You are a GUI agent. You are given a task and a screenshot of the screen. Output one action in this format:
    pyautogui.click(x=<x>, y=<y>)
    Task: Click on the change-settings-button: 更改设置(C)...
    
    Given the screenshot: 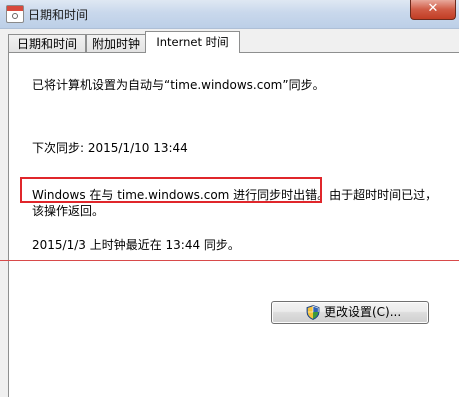 What is the action you would take?
    pyautogui.click(x=350, y=312)
    